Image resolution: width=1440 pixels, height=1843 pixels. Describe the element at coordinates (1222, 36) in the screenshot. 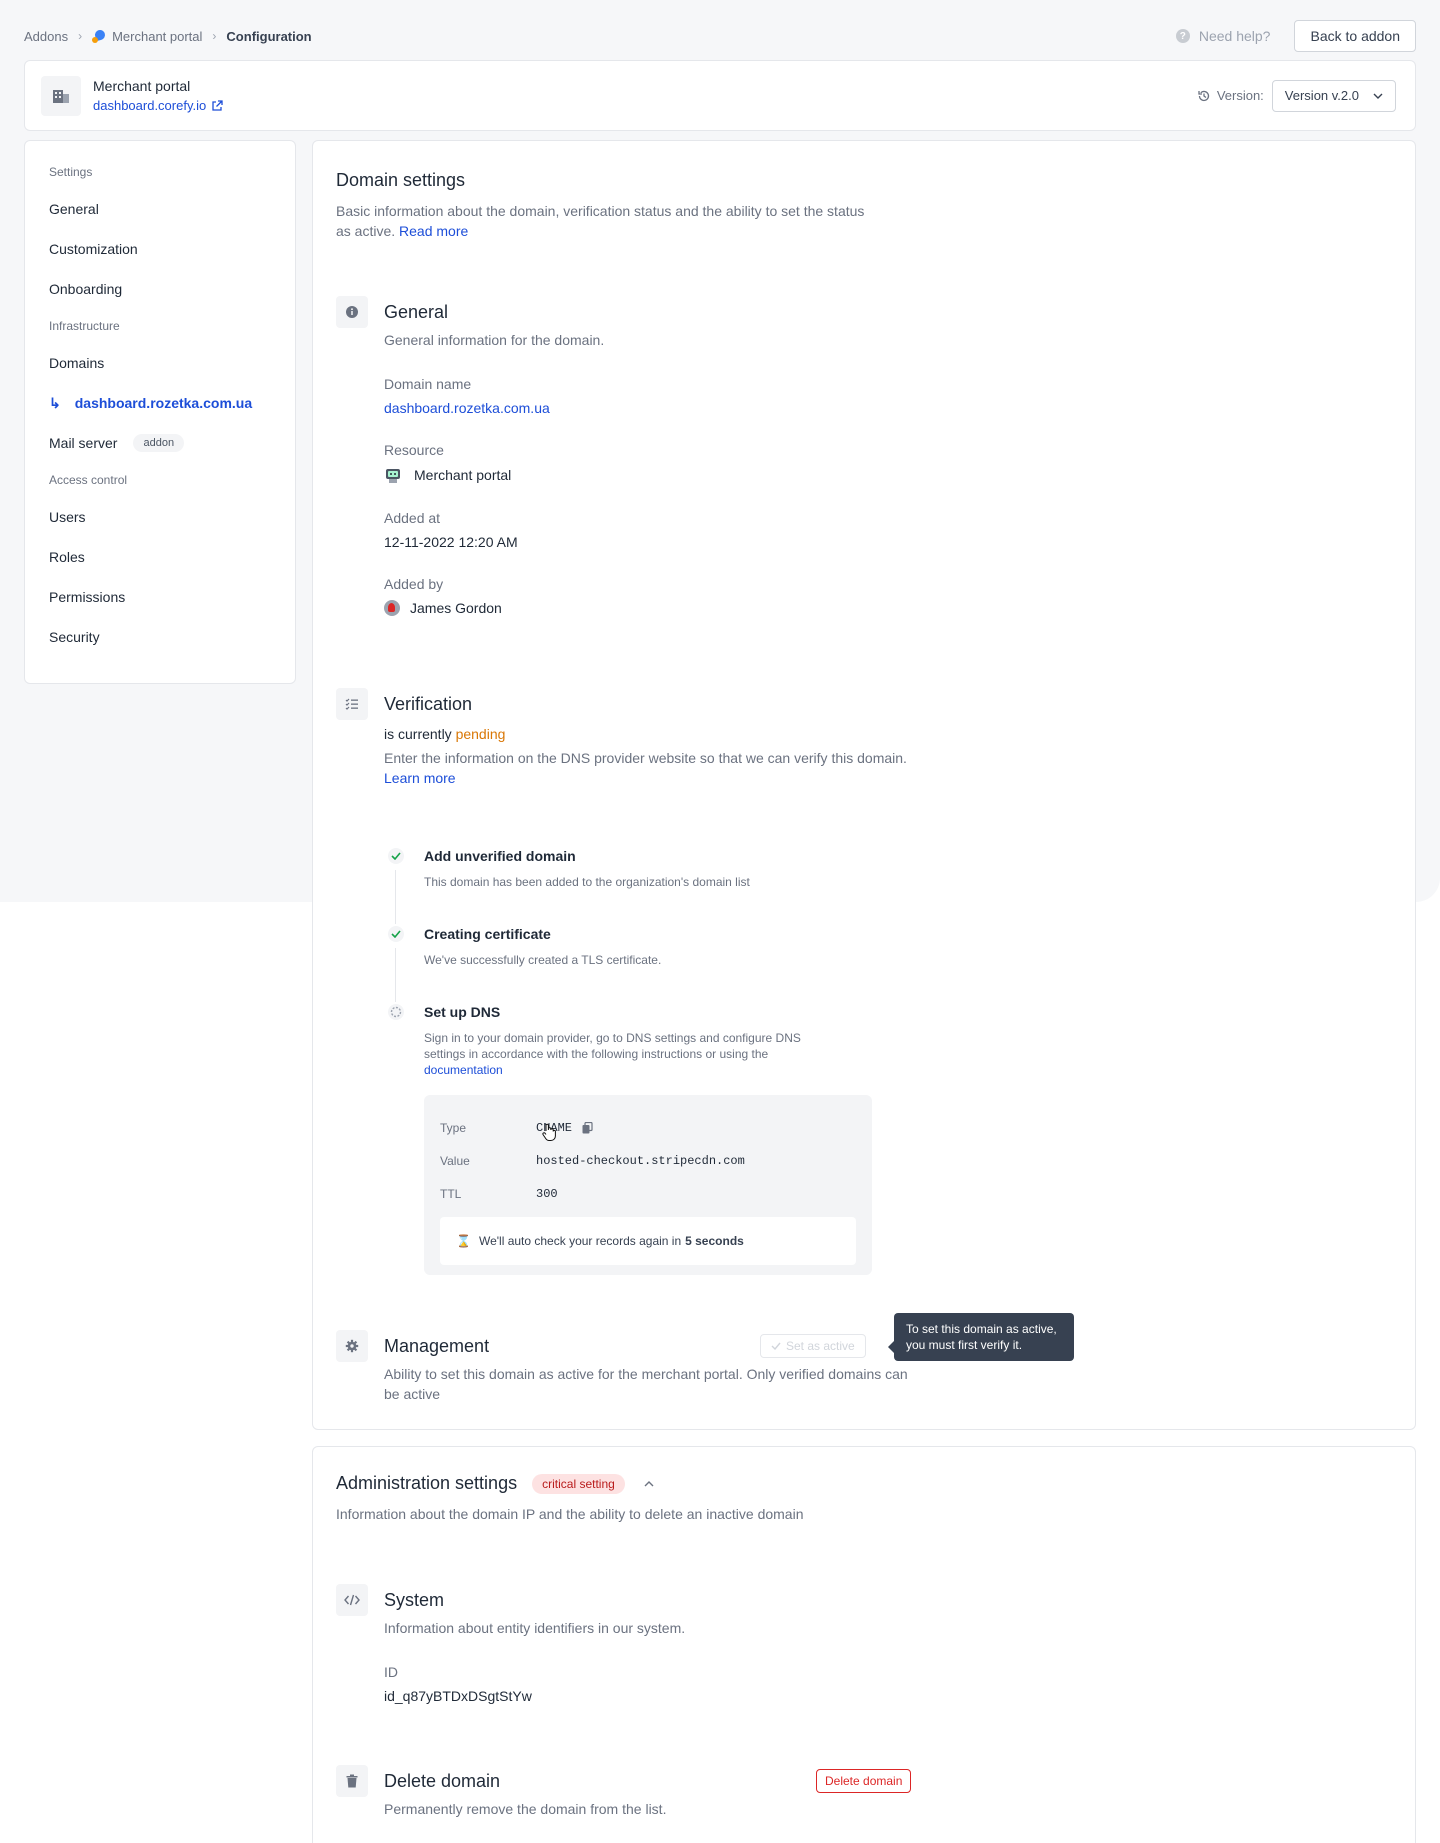

I see `help-link: ? Need help?` at that location.